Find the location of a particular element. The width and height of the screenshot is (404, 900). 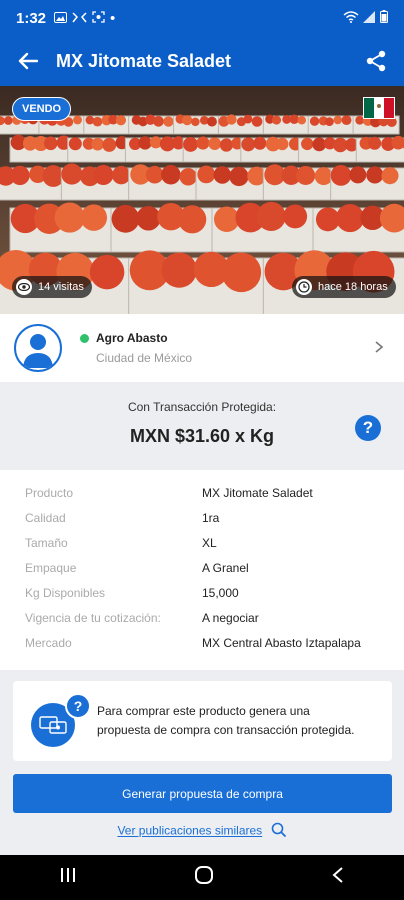

detail-key: Kg Disponibles is located at coordinates (65, 593).